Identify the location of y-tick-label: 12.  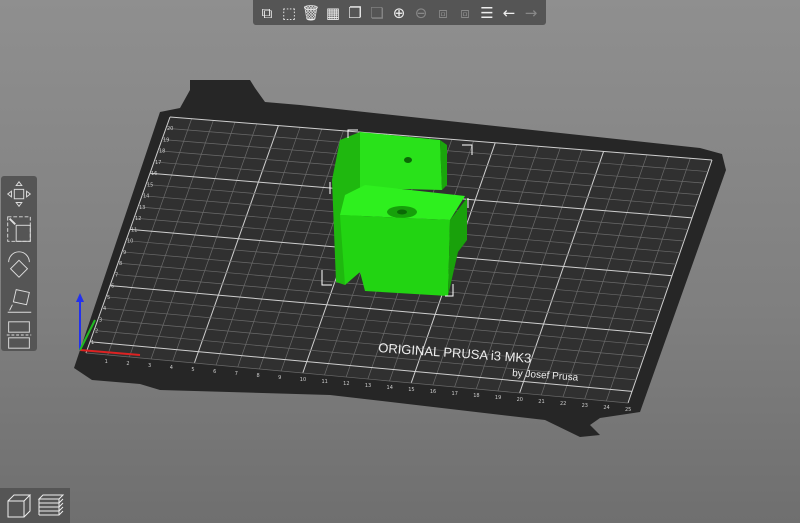
(138, 219).